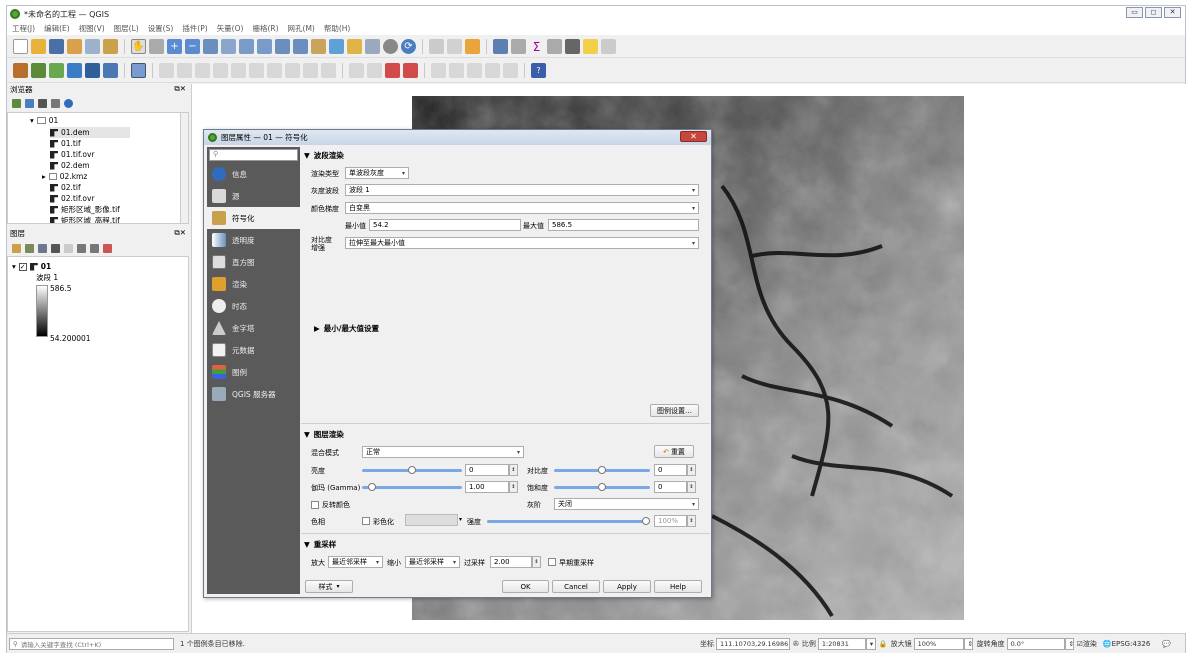  Describe the element at coordinates (138, 46) in the screenshot. I see `pan-icon: ✋` at that location.